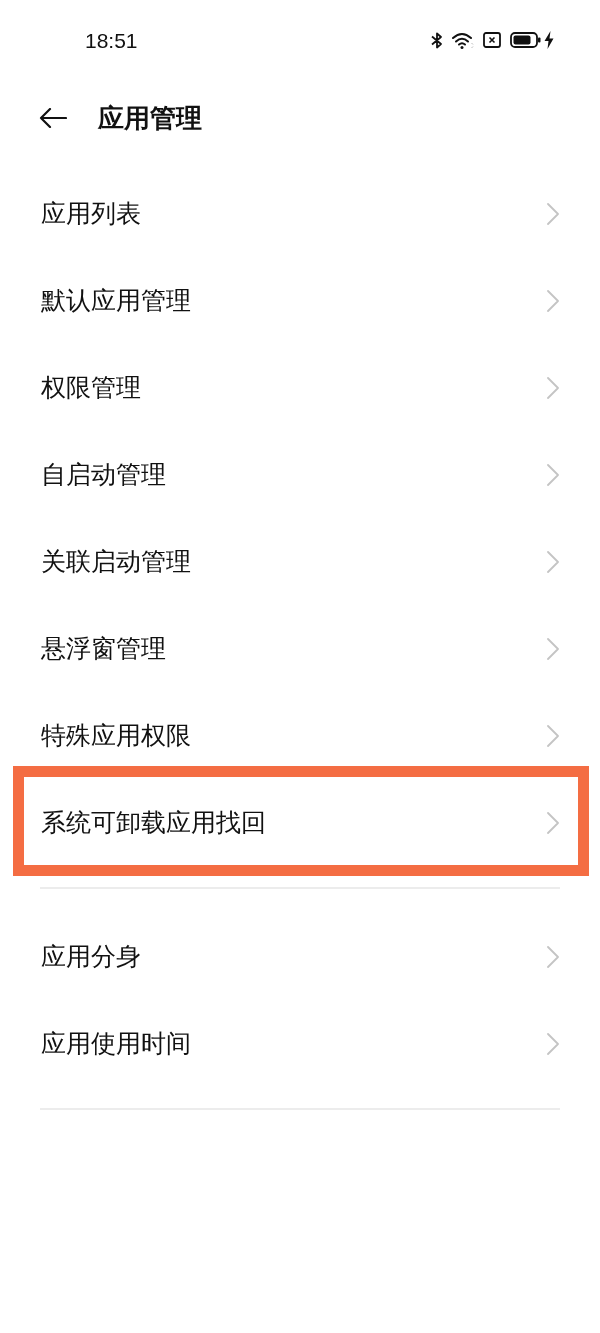  Describe the element at coordinates (111, 40) in the screenshot. I see `status-time: 18:51` at that location.